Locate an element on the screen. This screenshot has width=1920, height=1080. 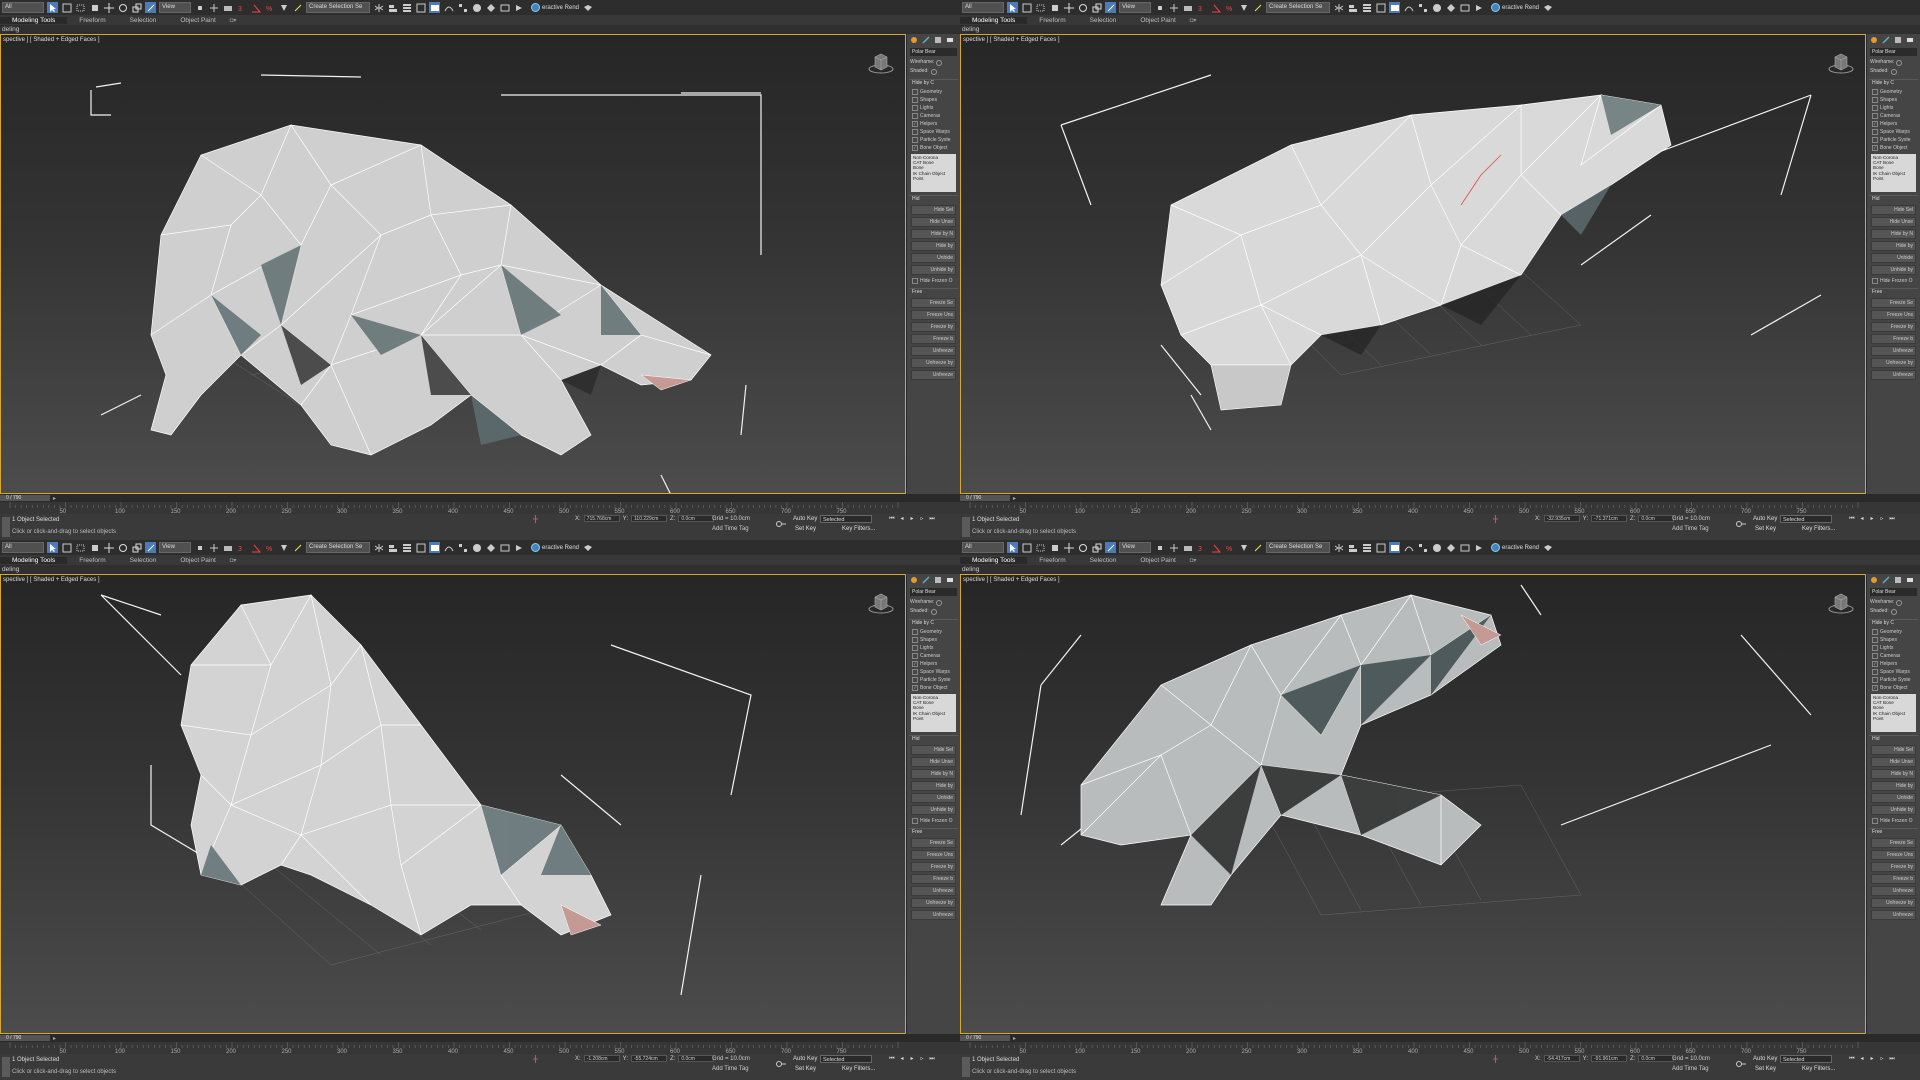
viewcube-icon is located at coordinates (1841, 63).